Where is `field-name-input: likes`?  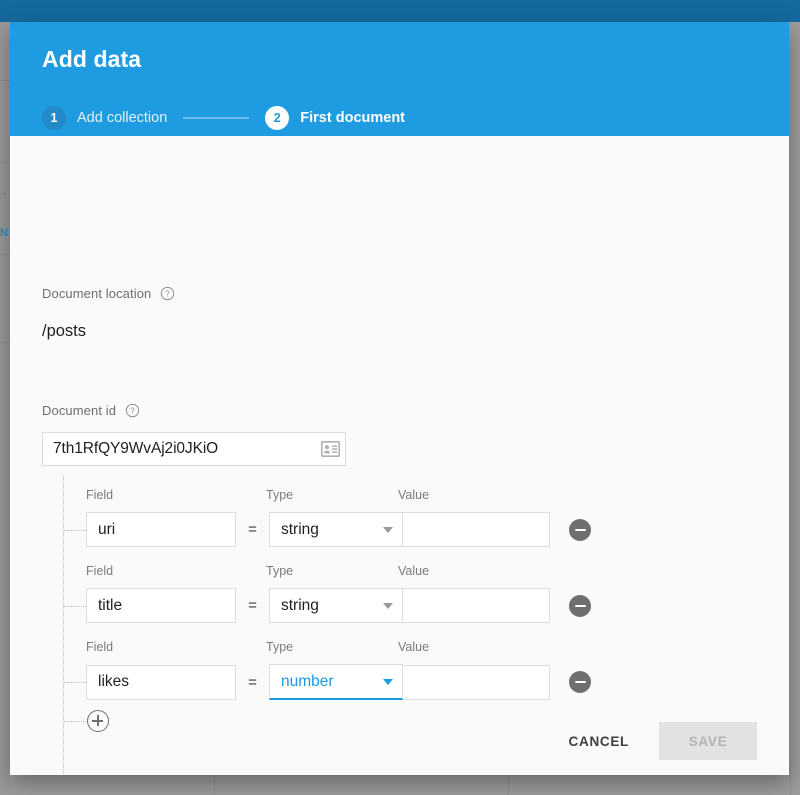 field-name-input: likes is located at coordinates (161, 682).